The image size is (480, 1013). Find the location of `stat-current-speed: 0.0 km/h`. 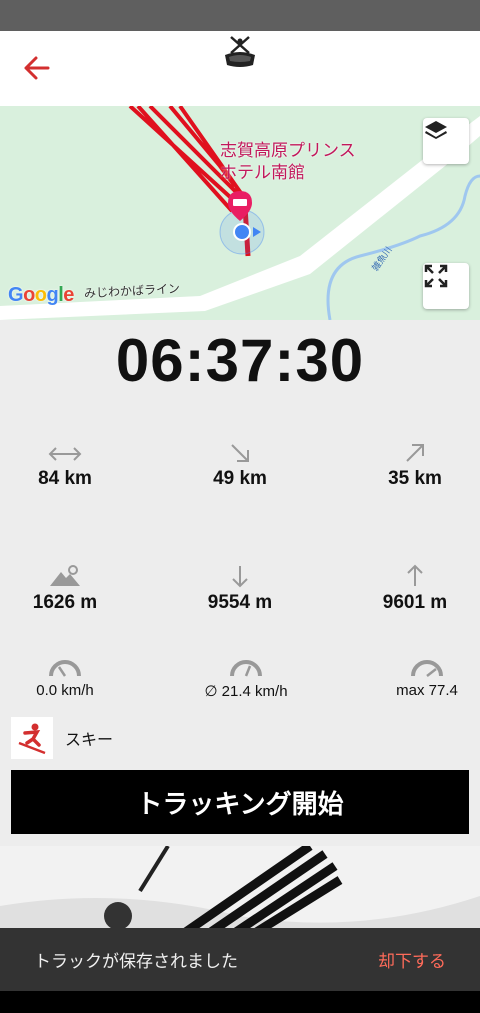

stat-current-speed: 0.0 km/h is located at coordinates (65, 675).